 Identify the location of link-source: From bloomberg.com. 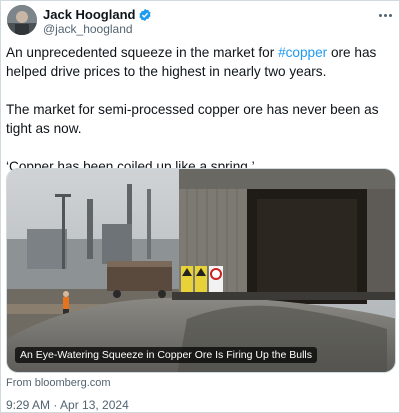
(58, 383).